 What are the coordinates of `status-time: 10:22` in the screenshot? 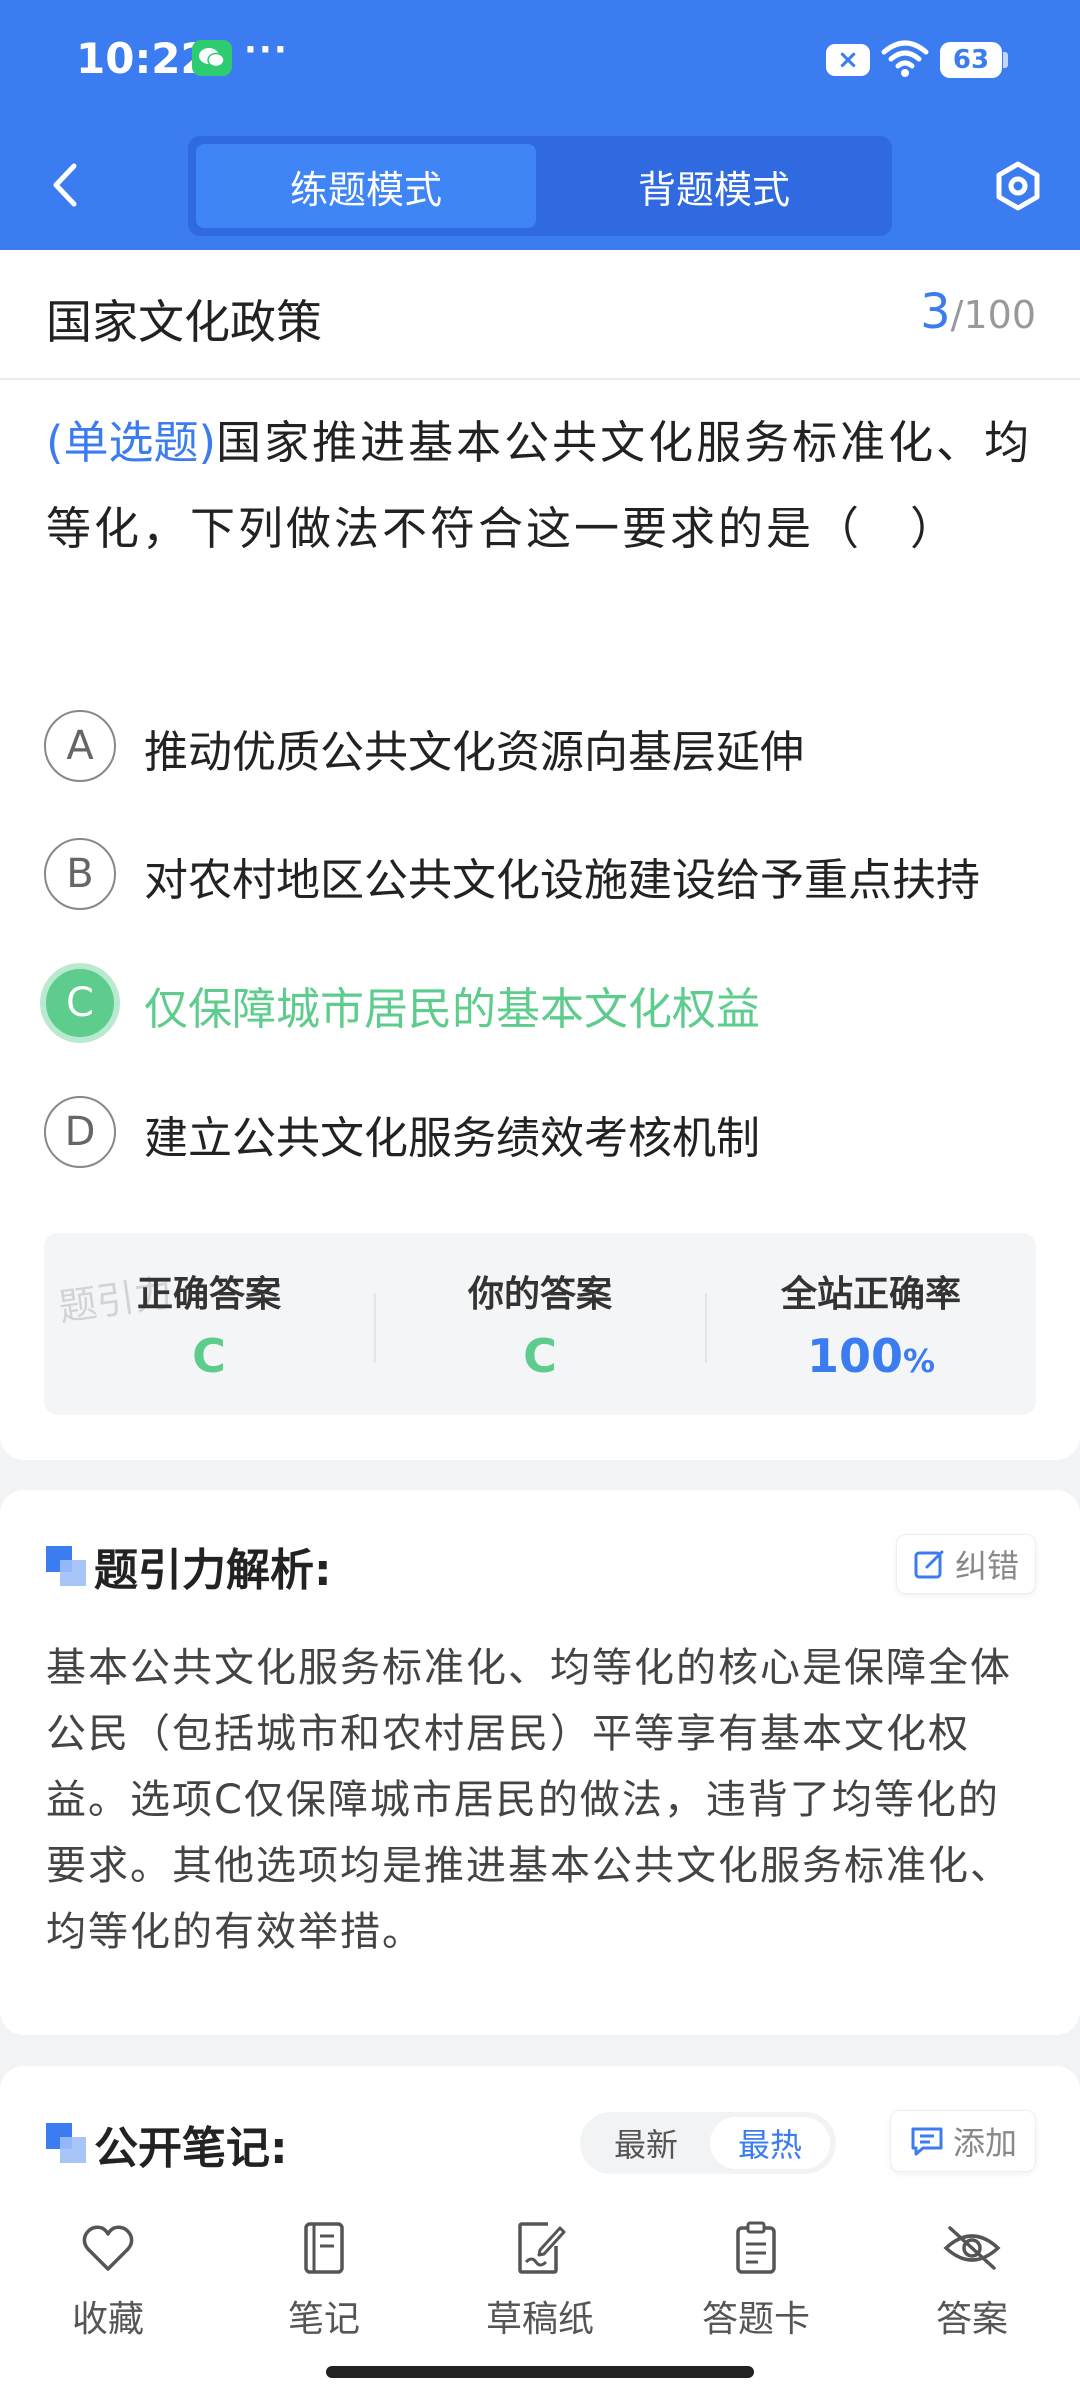 It's located at (143, 58).